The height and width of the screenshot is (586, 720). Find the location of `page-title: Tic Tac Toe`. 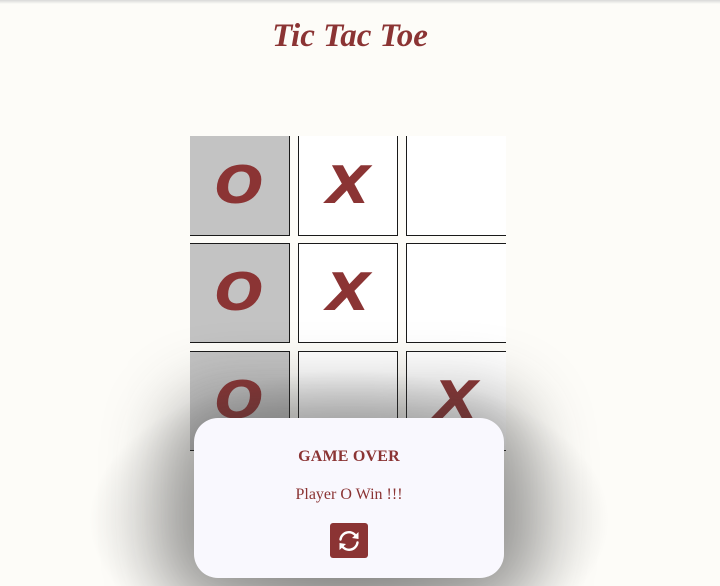

page-title: Tic Tac Toe is located at coordinates (350, 36).